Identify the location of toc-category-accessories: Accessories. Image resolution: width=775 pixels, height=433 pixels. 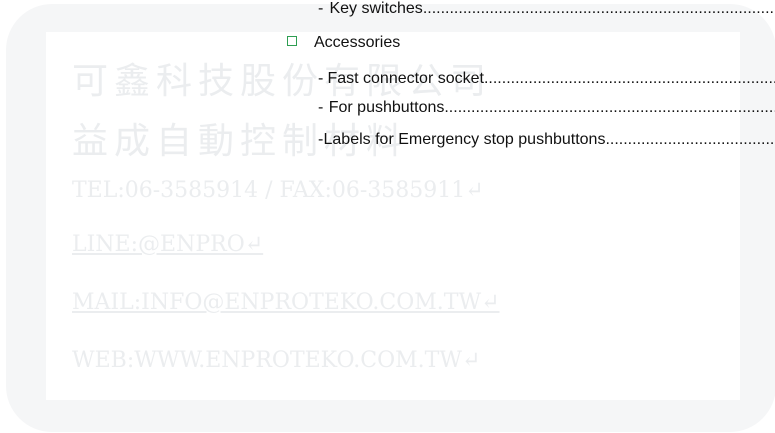
(343, 43).